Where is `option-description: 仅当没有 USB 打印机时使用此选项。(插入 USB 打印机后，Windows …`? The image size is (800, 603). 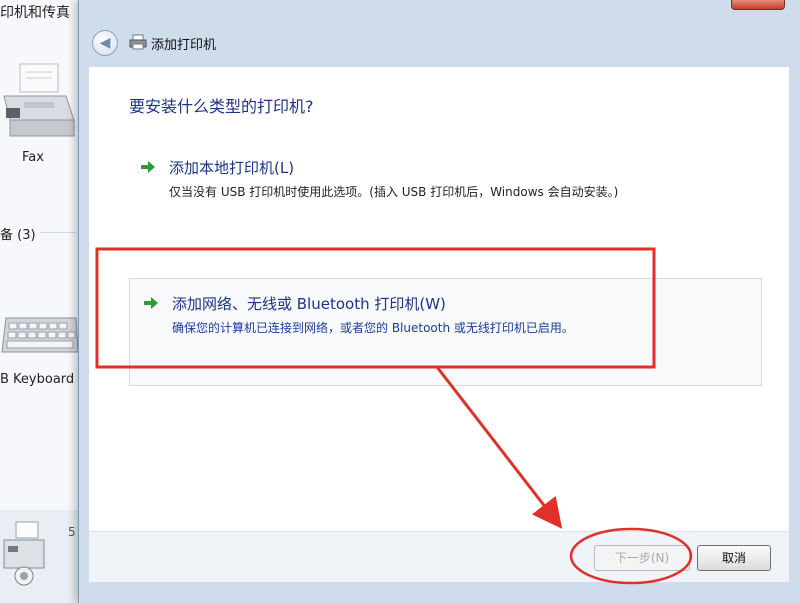 option-description: 仅当没有 USB 打印机时使用此选项。(插入 USB 打印机后，Windows … is located at coordinates (394, 192).